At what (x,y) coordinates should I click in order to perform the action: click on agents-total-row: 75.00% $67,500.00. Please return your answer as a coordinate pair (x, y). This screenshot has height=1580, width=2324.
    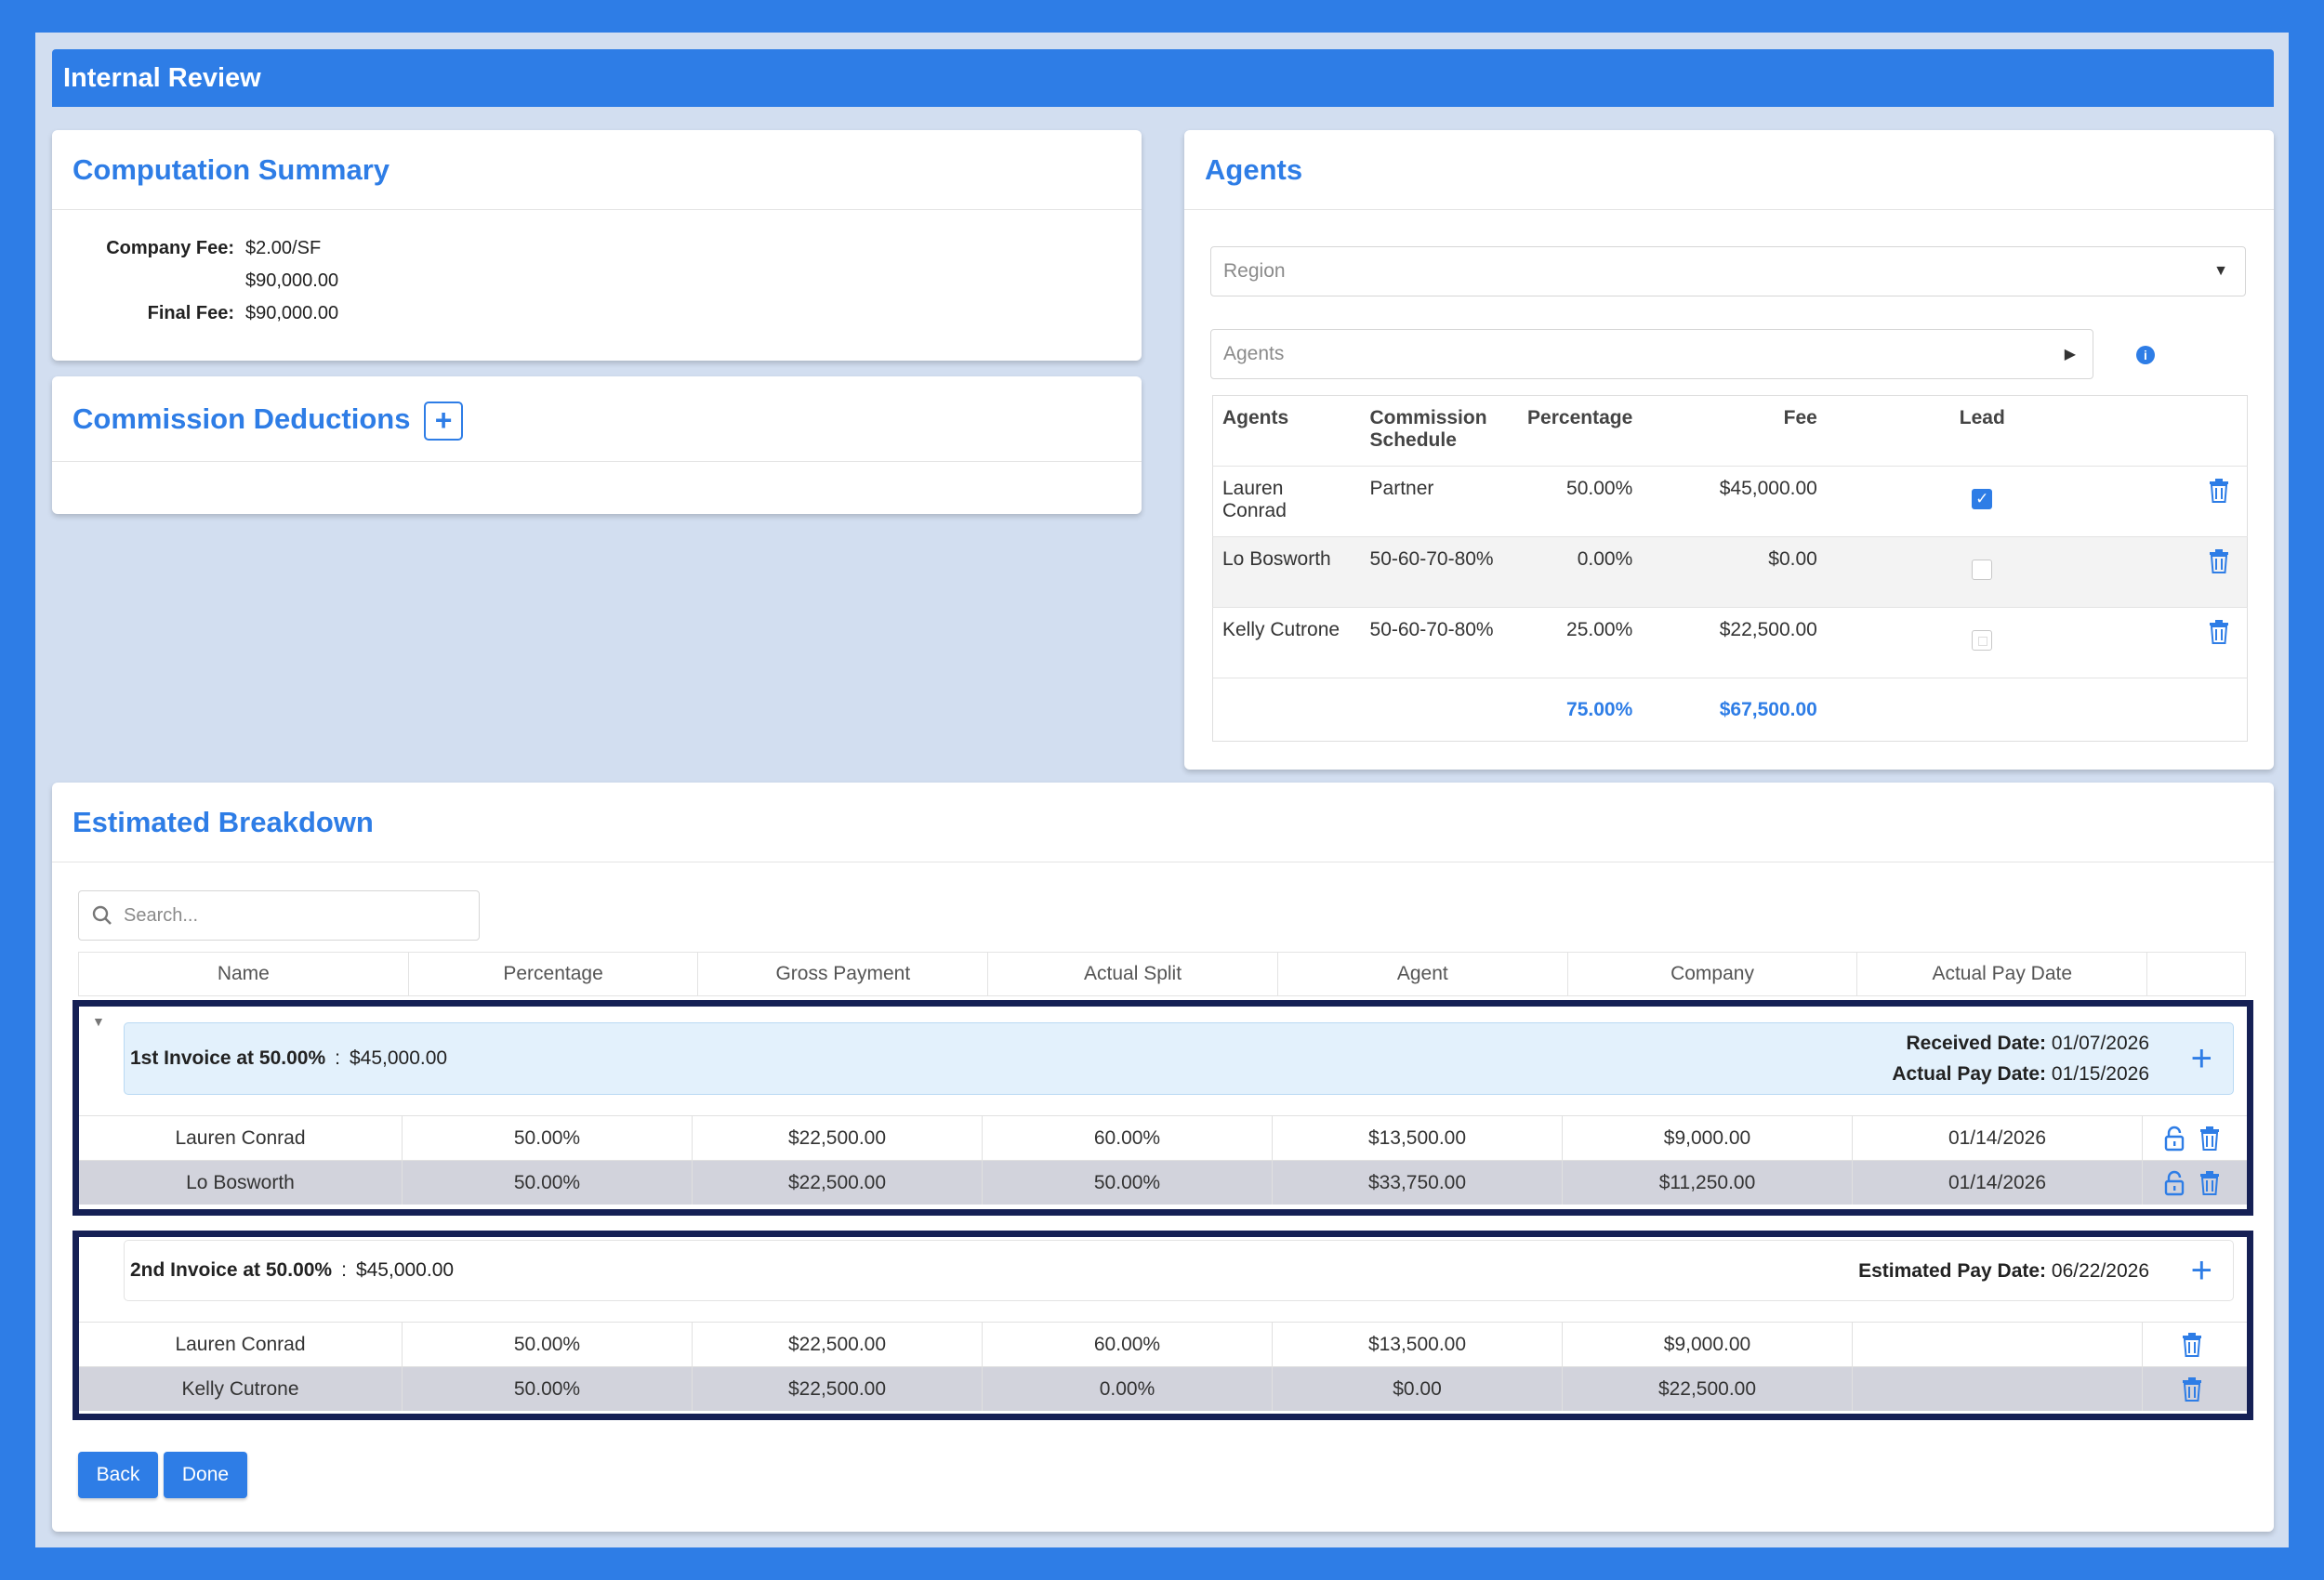
    Looking at the image, I should click on (1730, 710).